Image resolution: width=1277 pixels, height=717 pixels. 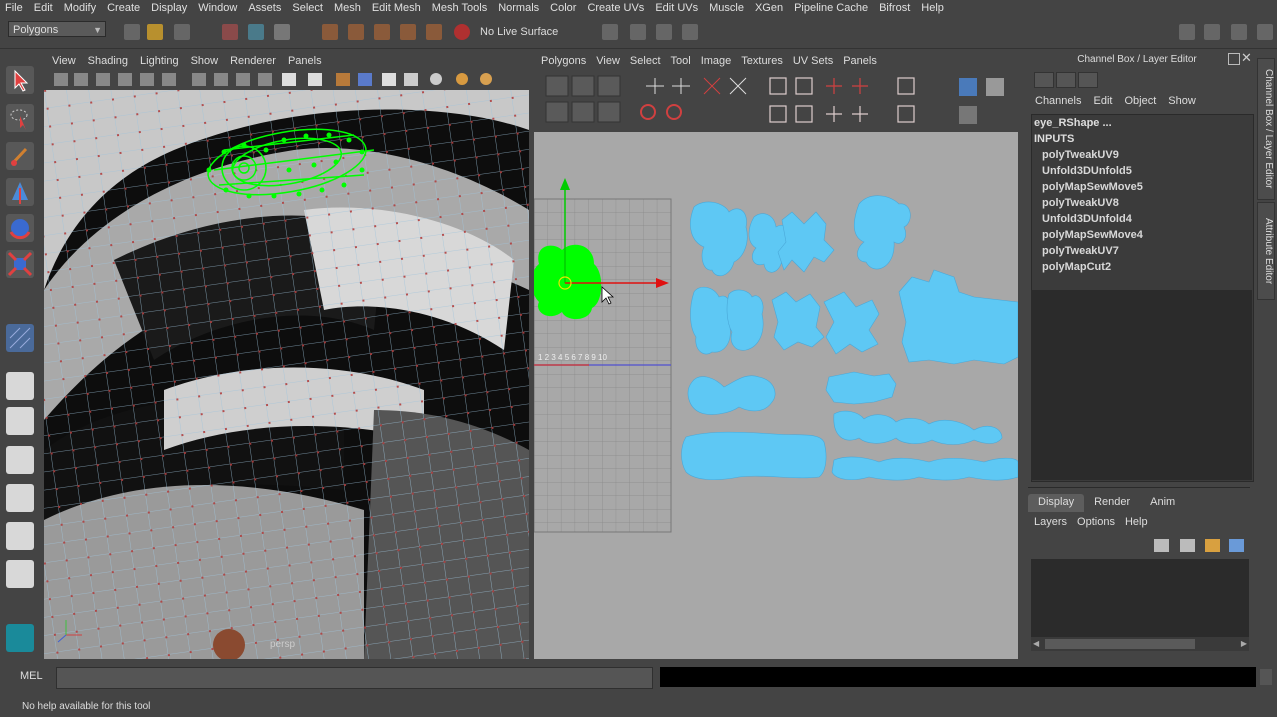 I want to click on magnet-icon, so click(x=462, y=32).